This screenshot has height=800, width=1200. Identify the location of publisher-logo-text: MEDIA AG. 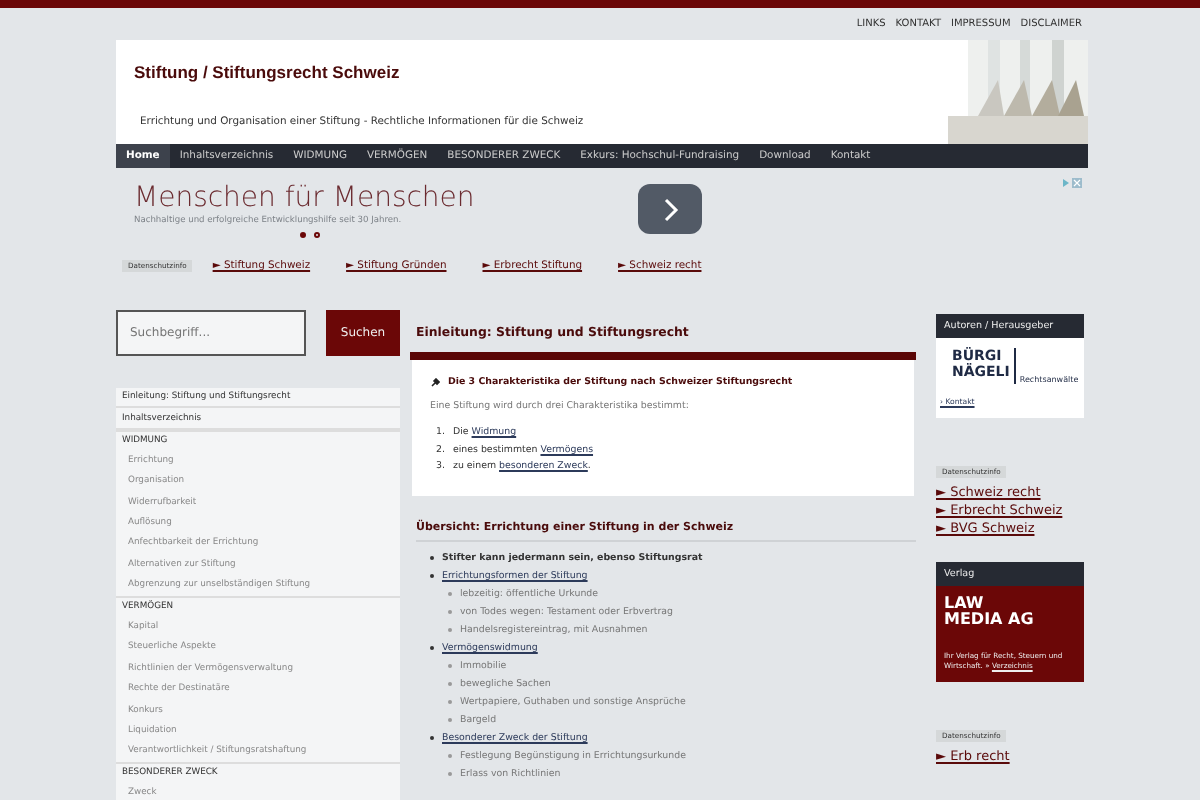
(990, 620).